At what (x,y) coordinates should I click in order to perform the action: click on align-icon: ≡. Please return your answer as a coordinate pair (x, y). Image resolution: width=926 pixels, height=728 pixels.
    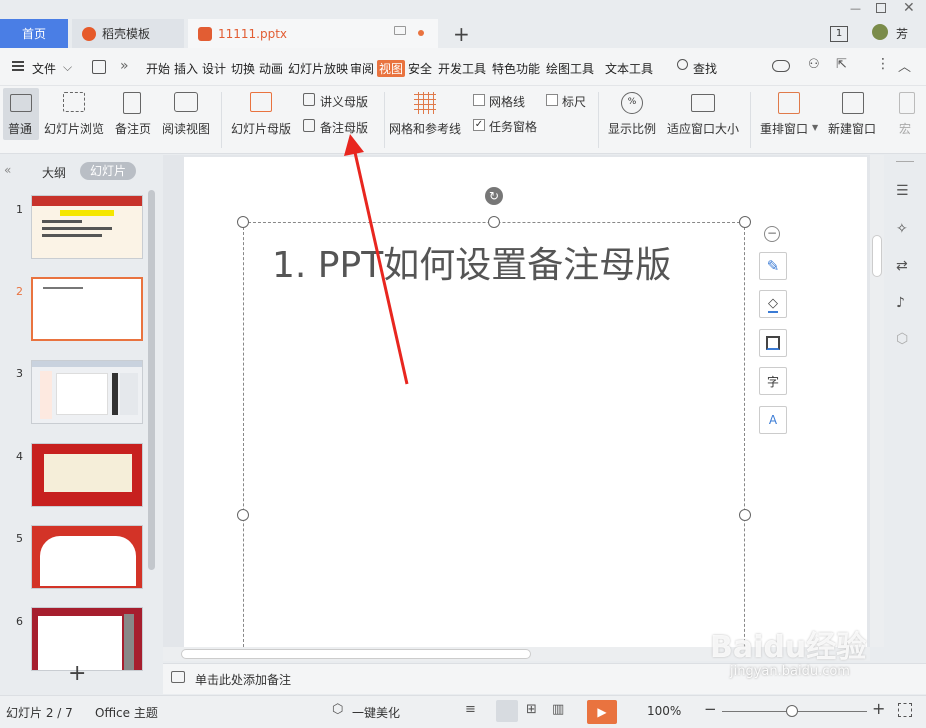
    Looking at the image, I should click on (470, 709).